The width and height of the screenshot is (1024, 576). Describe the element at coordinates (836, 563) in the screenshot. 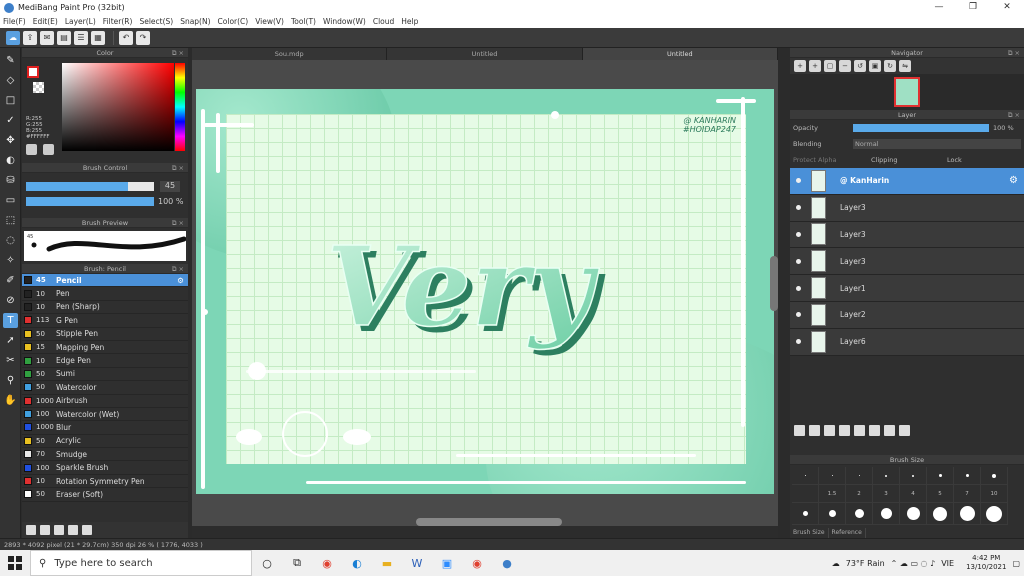

I see `weather-icon: ☁` at that location.